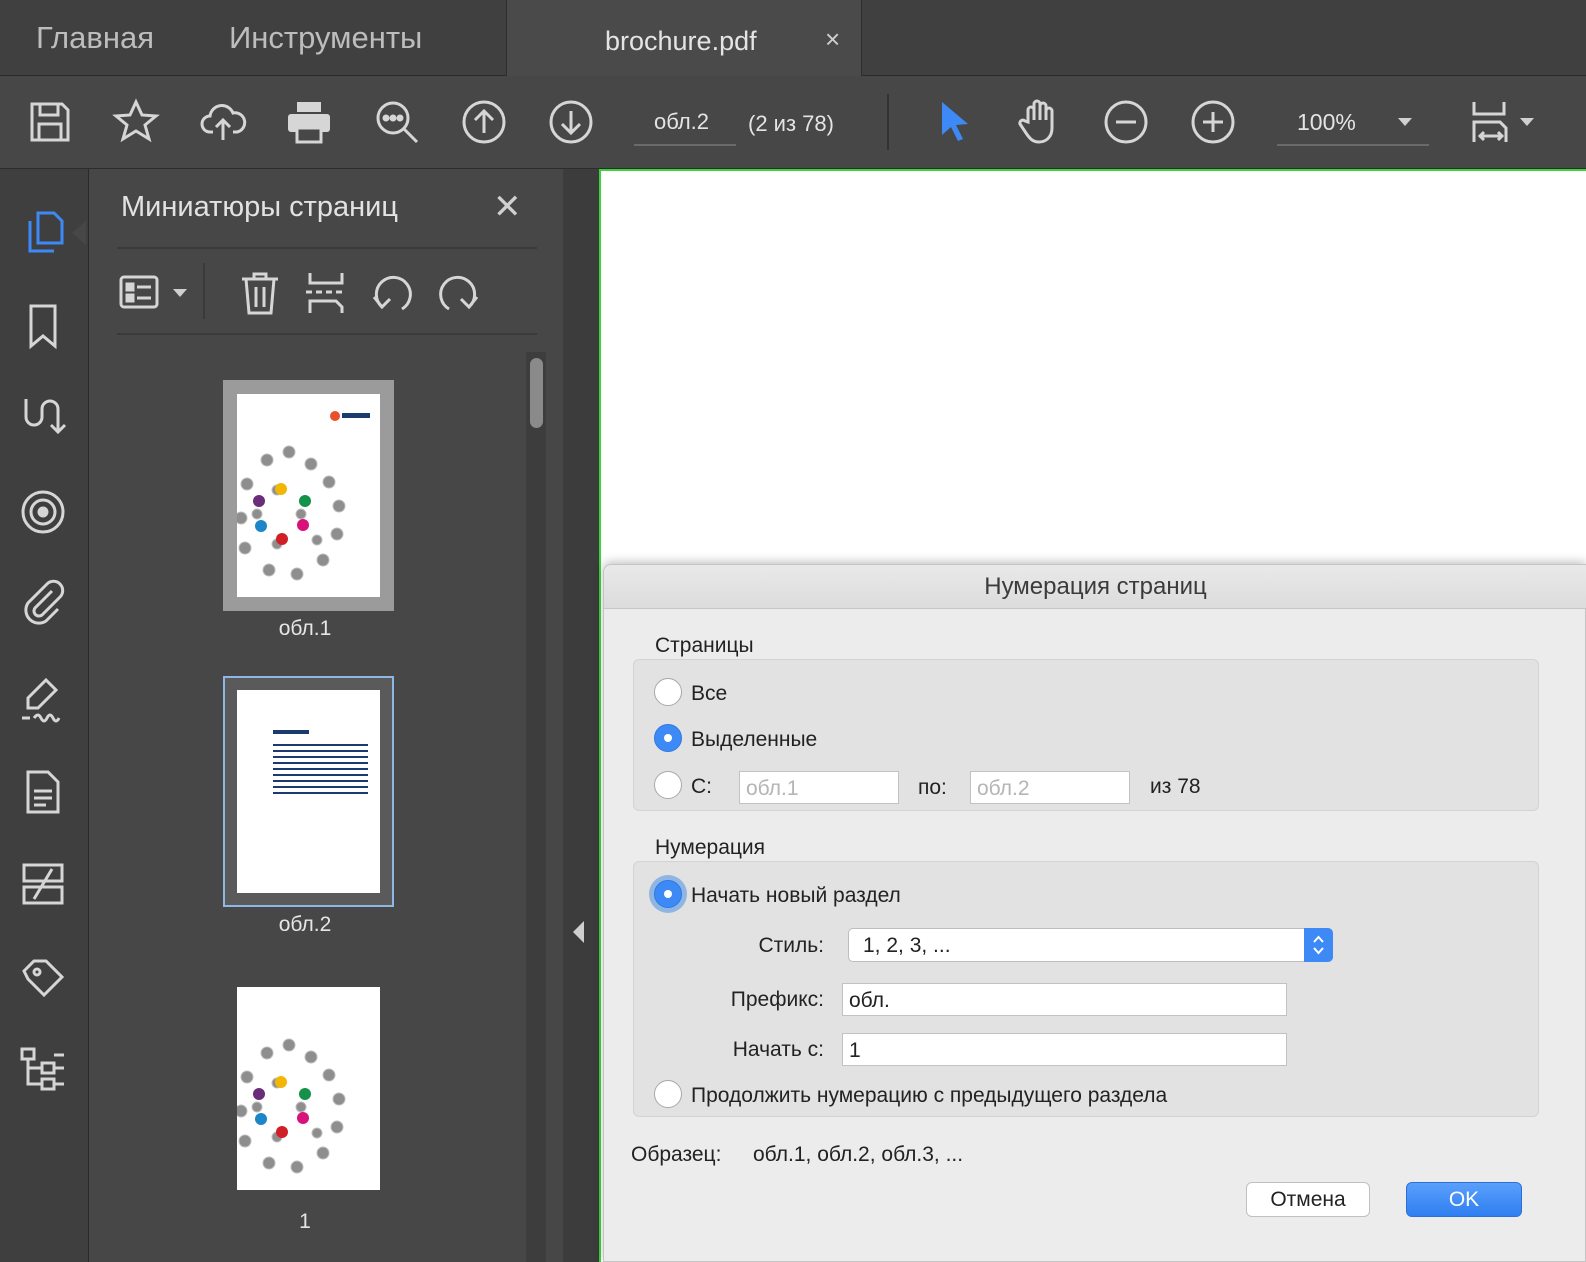 The image size is (1586, 1262). Describe the element at coordinates (204, 291) in the screenshot. I see `panel-toolbar-divider` at that location.